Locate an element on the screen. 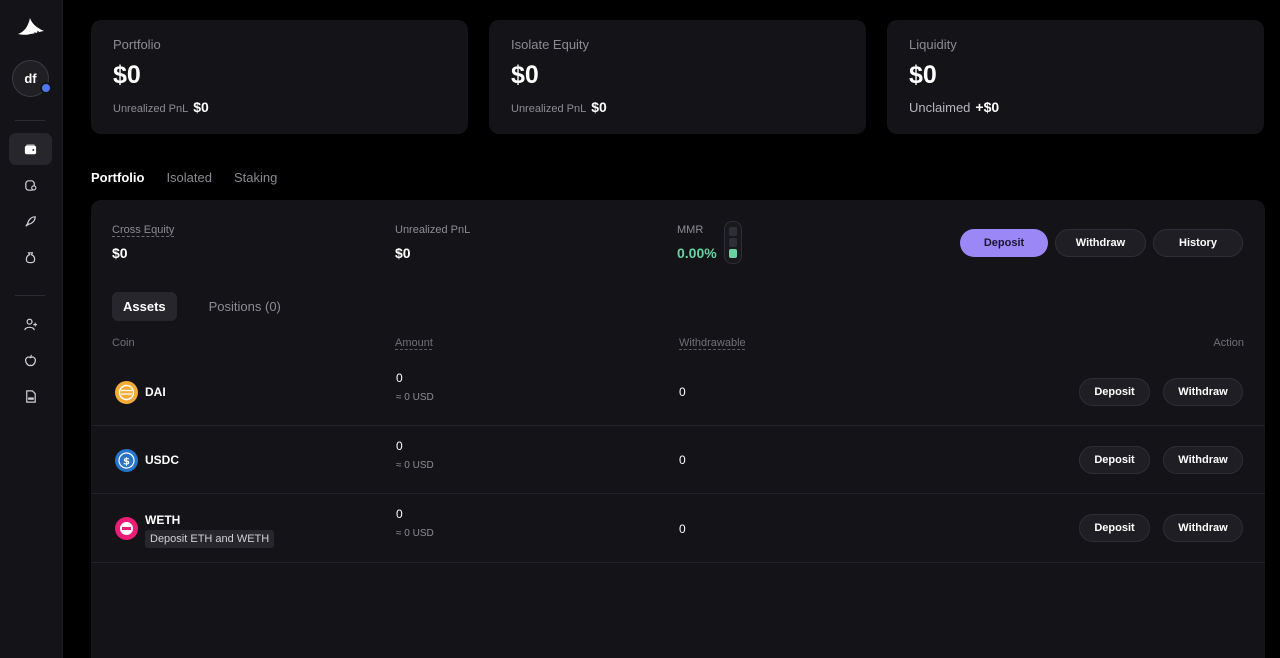  nav-item-invite is located at coordinates (30, 324).